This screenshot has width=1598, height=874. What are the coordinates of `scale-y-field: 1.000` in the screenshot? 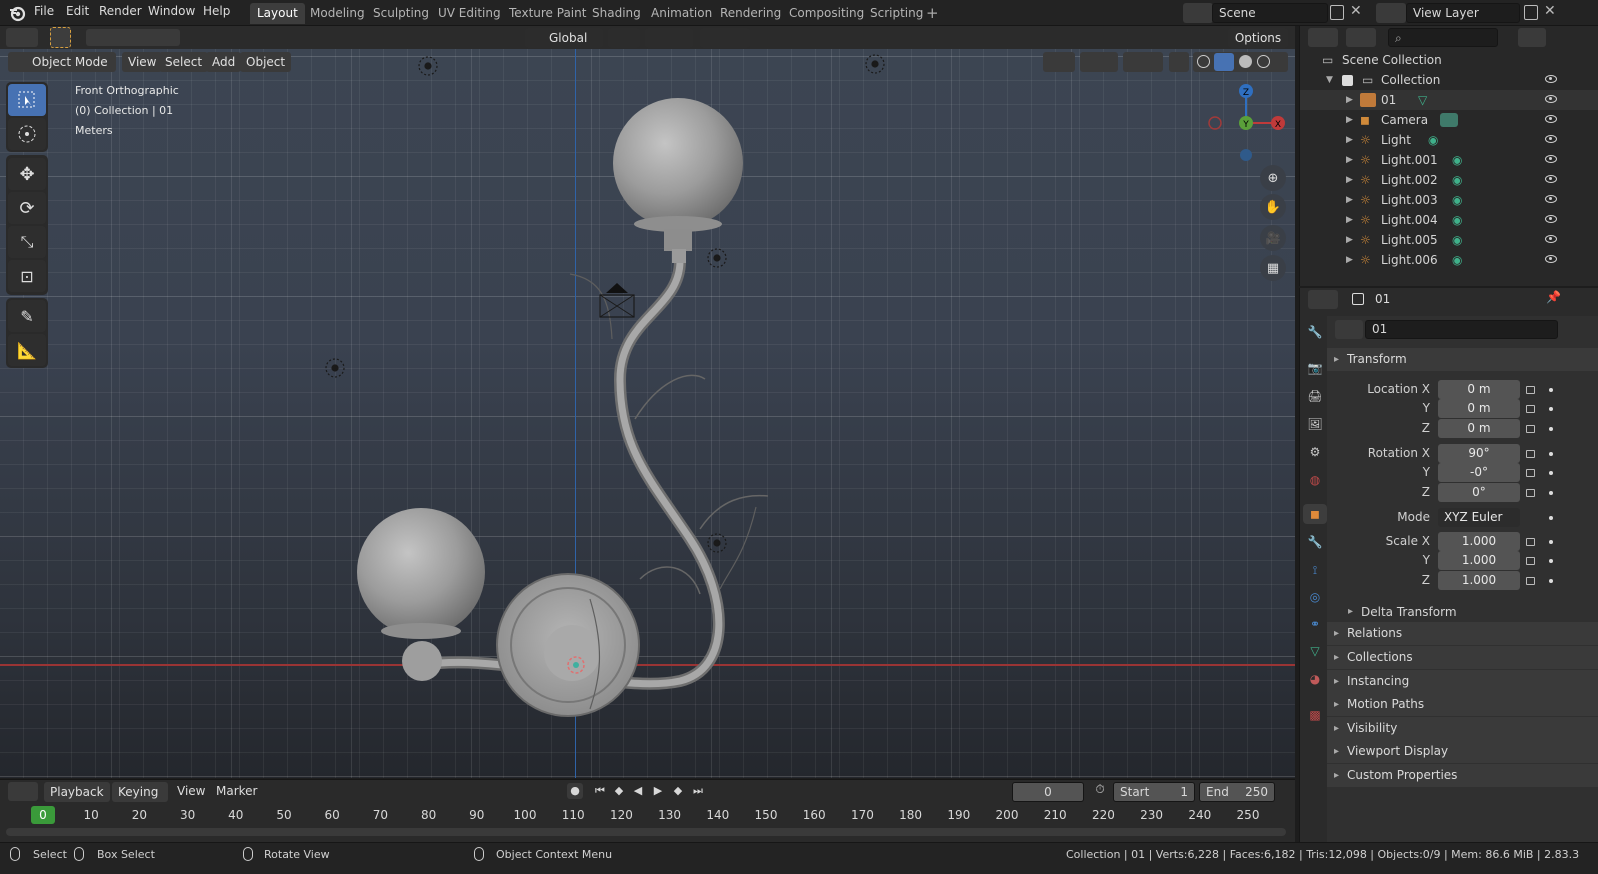 It's located at (1479, 560).